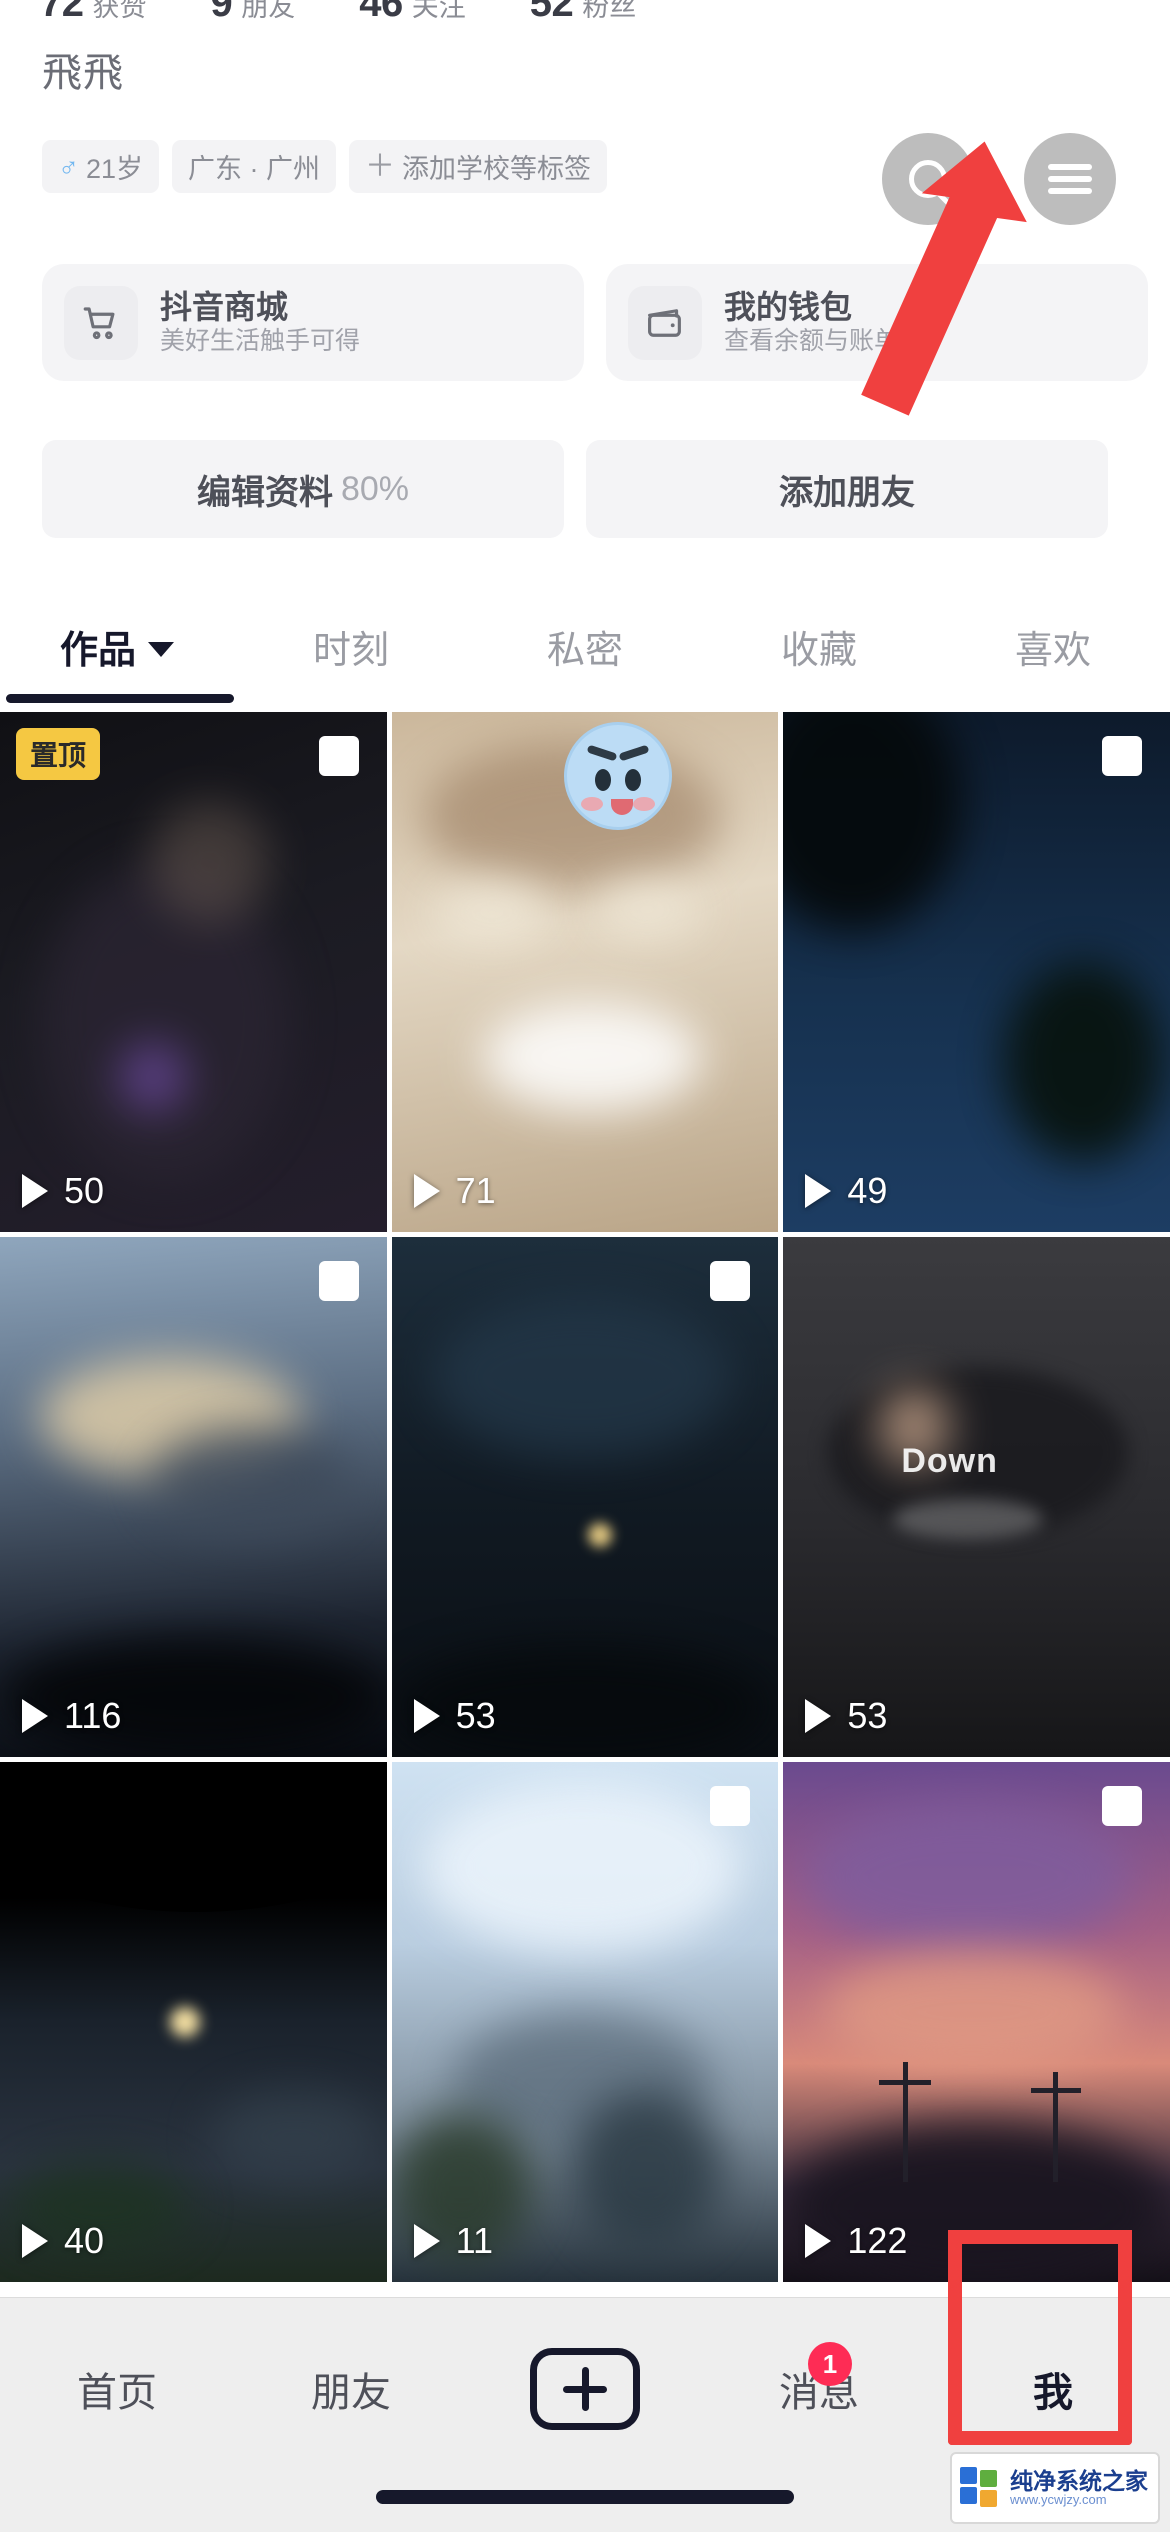 This screenshot has height=2532, width=1170. I want to click on stat-label: 粉丝, so click(609, 11).